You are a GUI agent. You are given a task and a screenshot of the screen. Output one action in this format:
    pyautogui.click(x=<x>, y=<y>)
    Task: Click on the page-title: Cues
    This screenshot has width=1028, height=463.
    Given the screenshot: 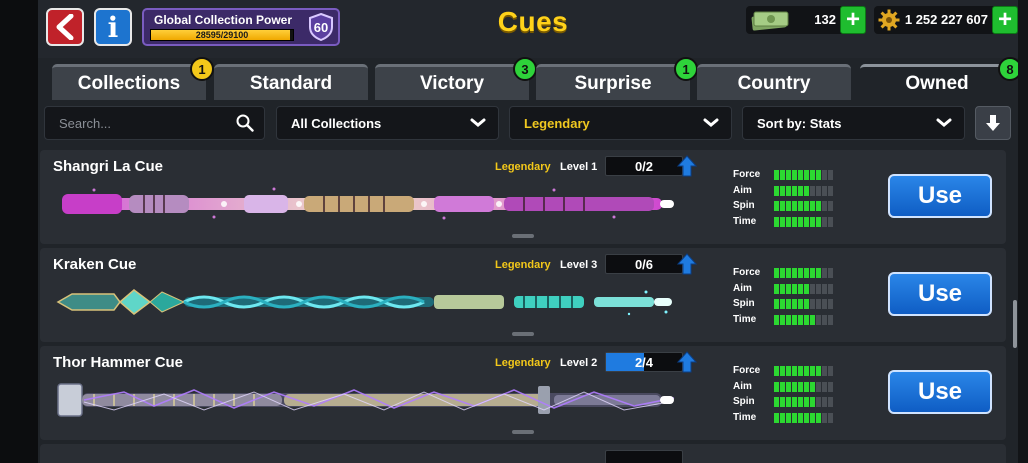 What is the action you would take?
    pyautogui.click(x=533, y=21)
    